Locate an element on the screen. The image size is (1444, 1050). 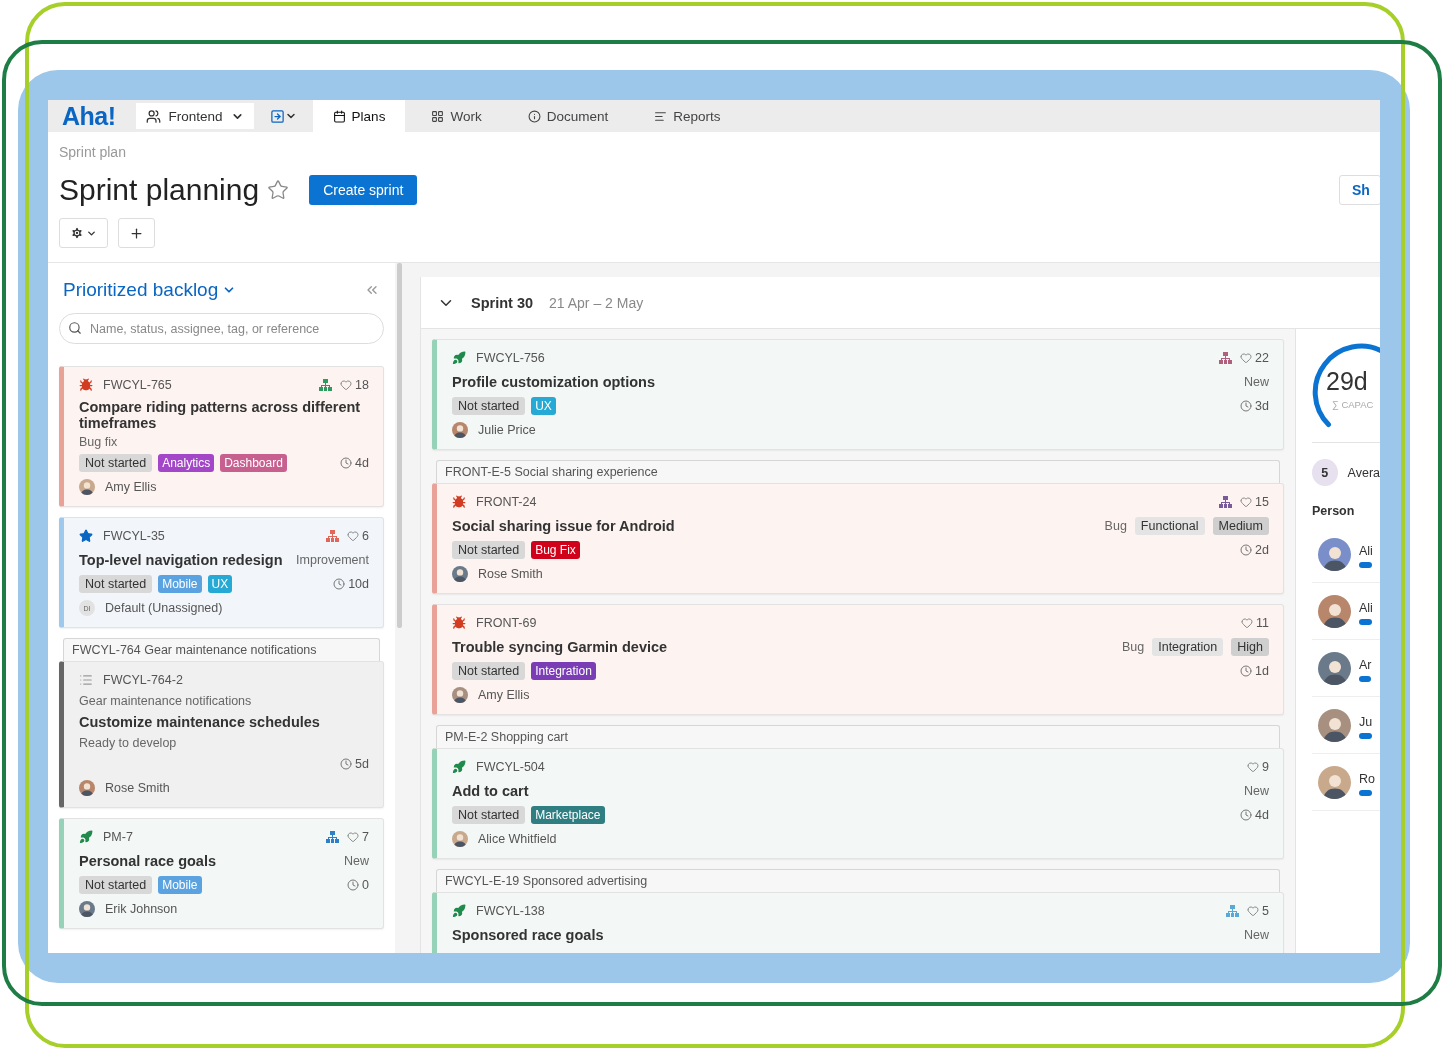
item-key: FWCYL-138 is located at coordinates (510, 911).